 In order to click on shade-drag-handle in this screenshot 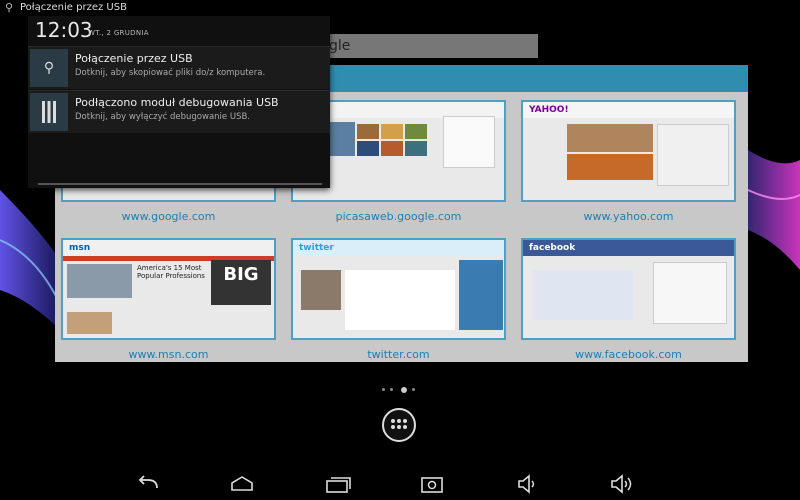, I will do `click(180, 184)`.